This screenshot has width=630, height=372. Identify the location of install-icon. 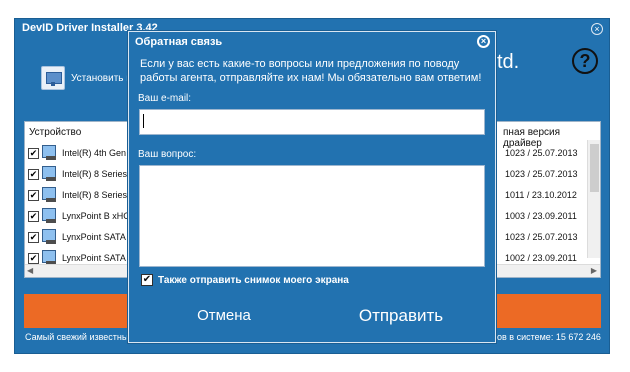
(53, 78).